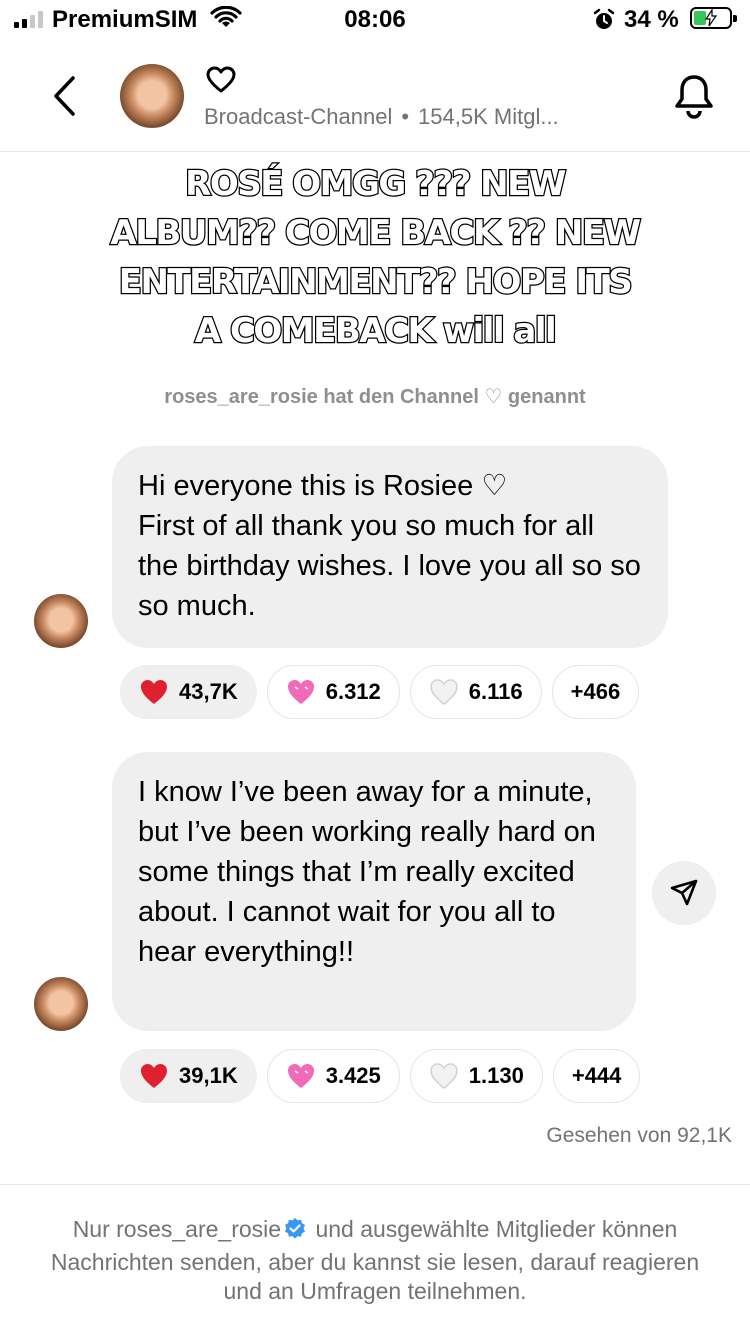 Image resolution: width=750 pixels, height=1334 pixels. I want to click on notifications-button, so click(694, 96).